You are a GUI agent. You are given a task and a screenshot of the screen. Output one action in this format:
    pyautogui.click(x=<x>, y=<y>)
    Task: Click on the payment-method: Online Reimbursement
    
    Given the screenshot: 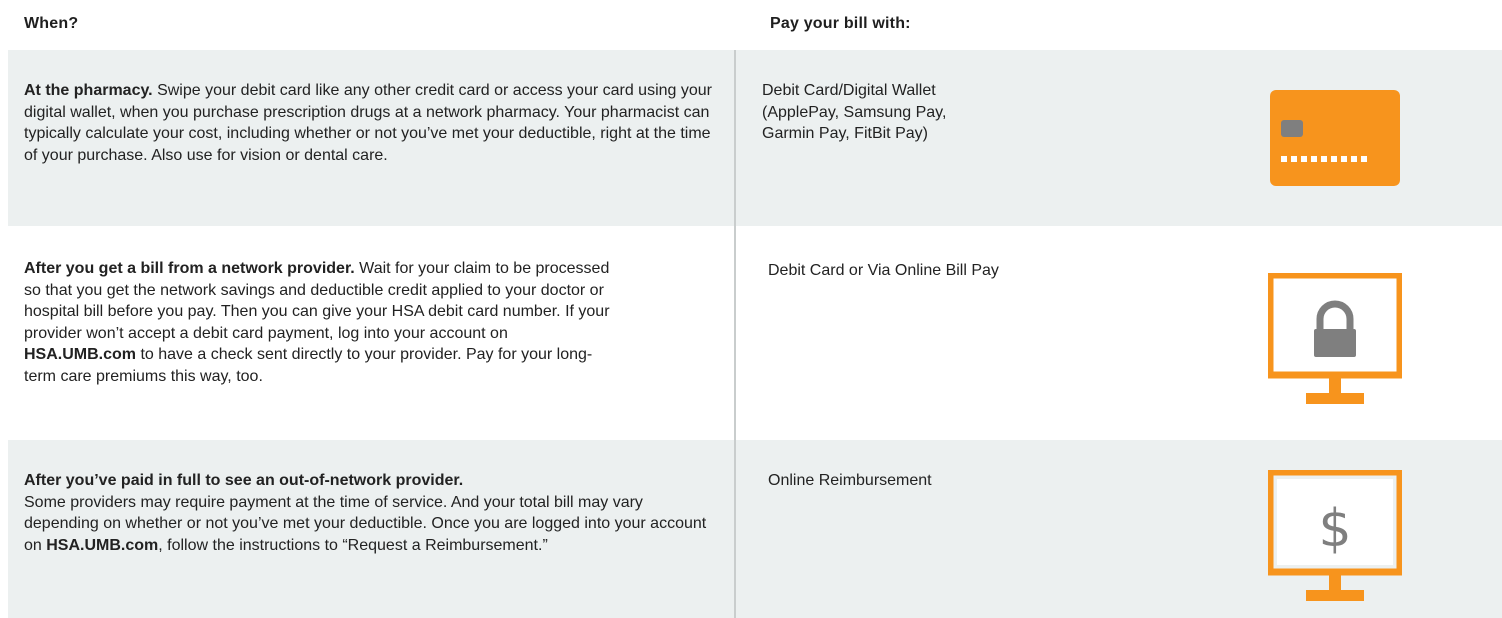 What is the action you would take?
    pyautogui.click(x=850, y=481)
    